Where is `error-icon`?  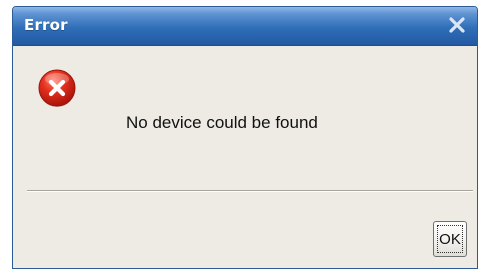 error-icon is located at coordinates (57, 88).